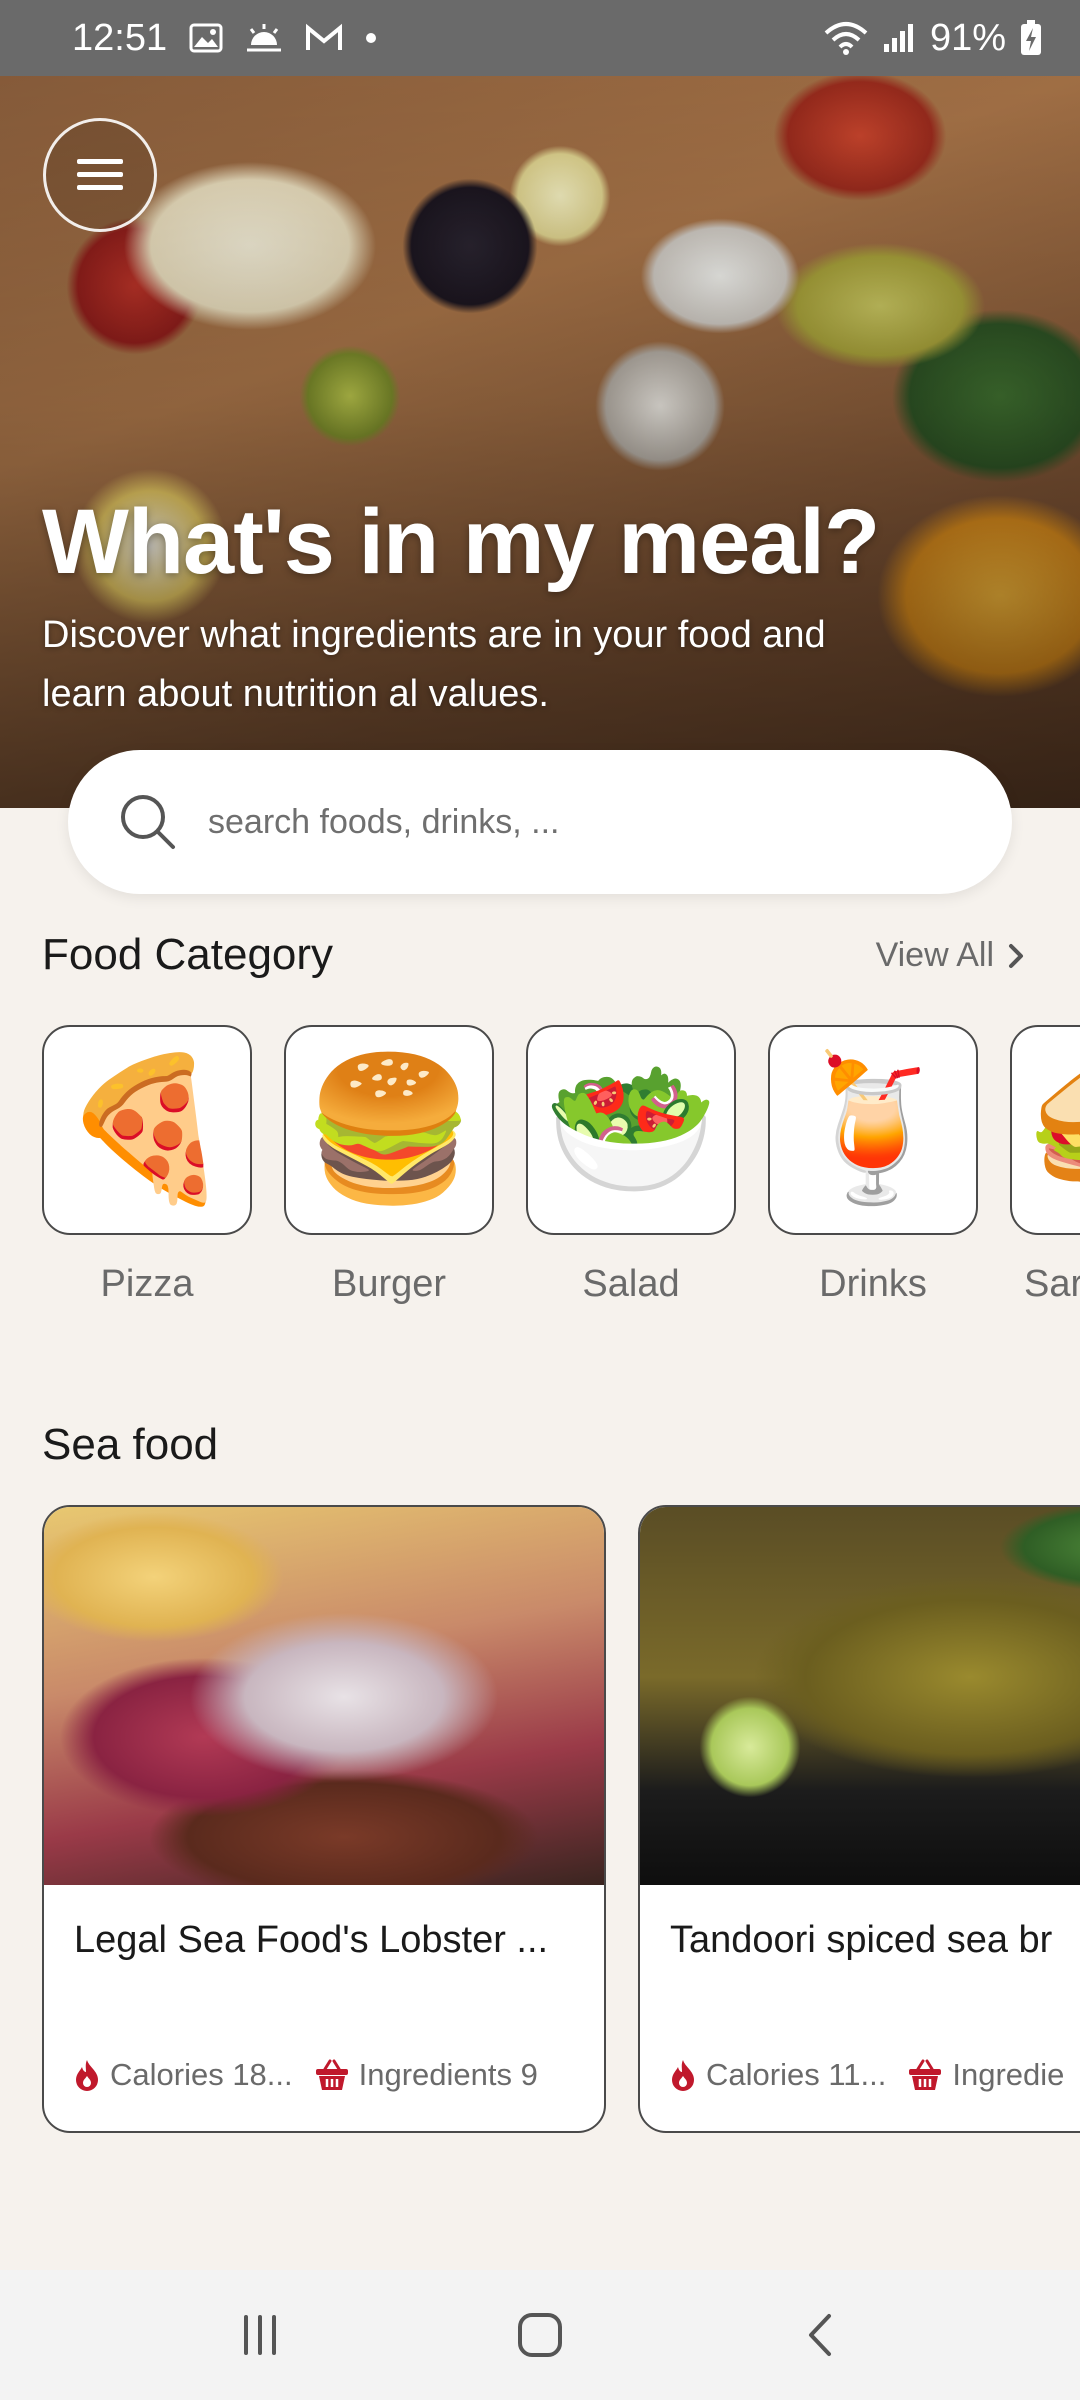 This screenshot has height=2400, width=1080. Describe the element at coordinates (631, 1130) in the screenshot. I see `salad-icon: 🥗` at that location.